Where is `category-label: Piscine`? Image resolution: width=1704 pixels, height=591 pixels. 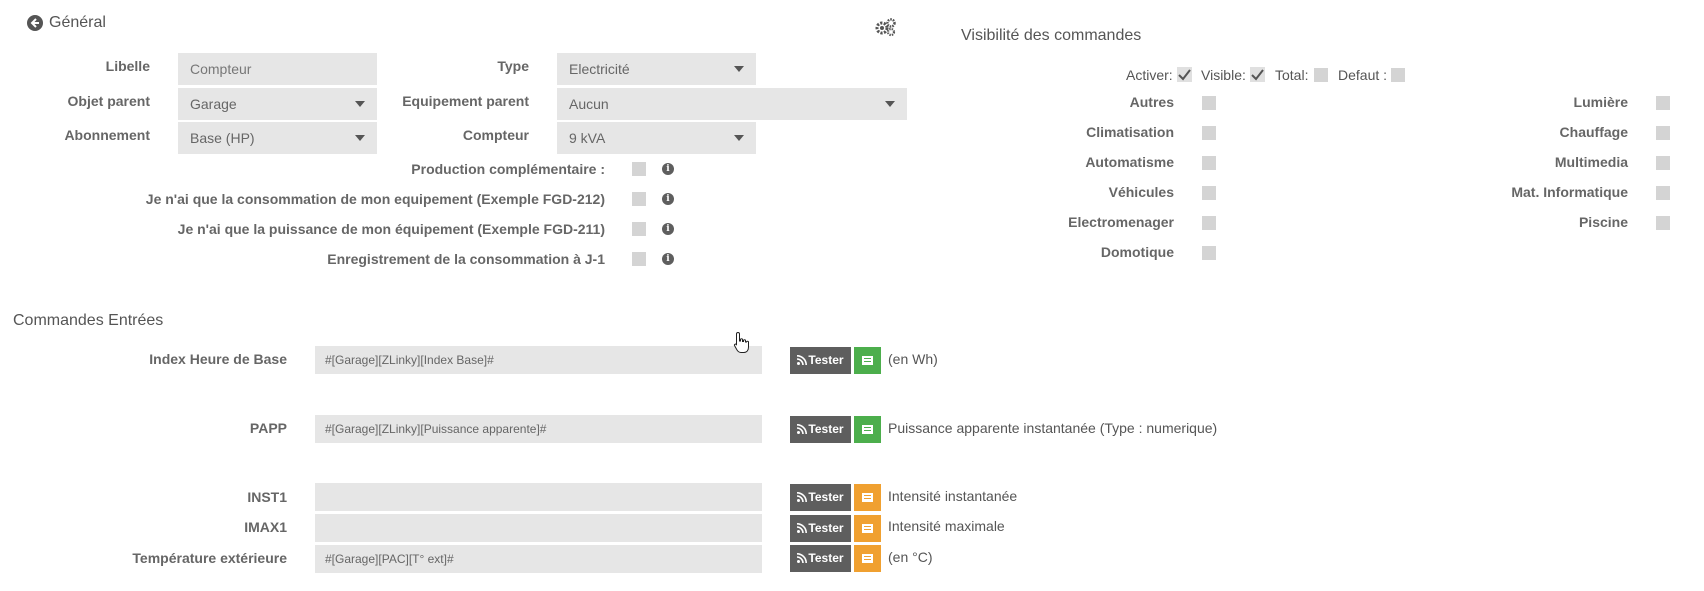
category-label: Piscine is located at coordinates (1603, 222).